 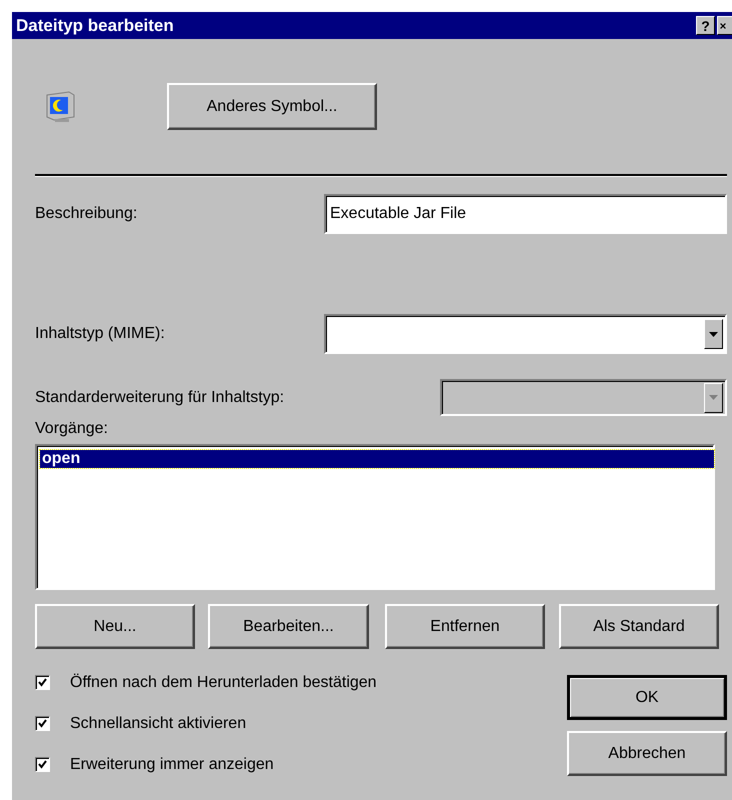 I want to click on ok-button: OK, so click(x=647, y=697).